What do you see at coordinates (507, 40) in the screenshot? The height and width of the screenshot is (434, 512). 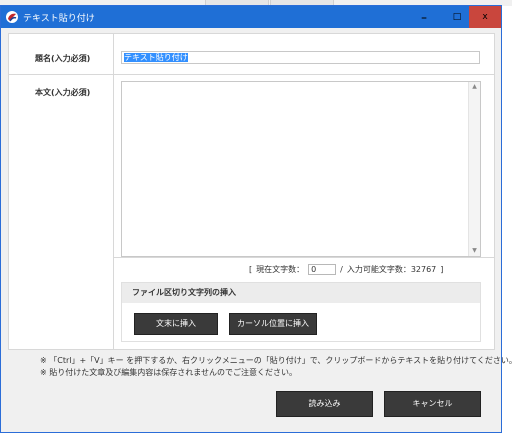 I see `background-window-edge` at bounding box center [507, 40].